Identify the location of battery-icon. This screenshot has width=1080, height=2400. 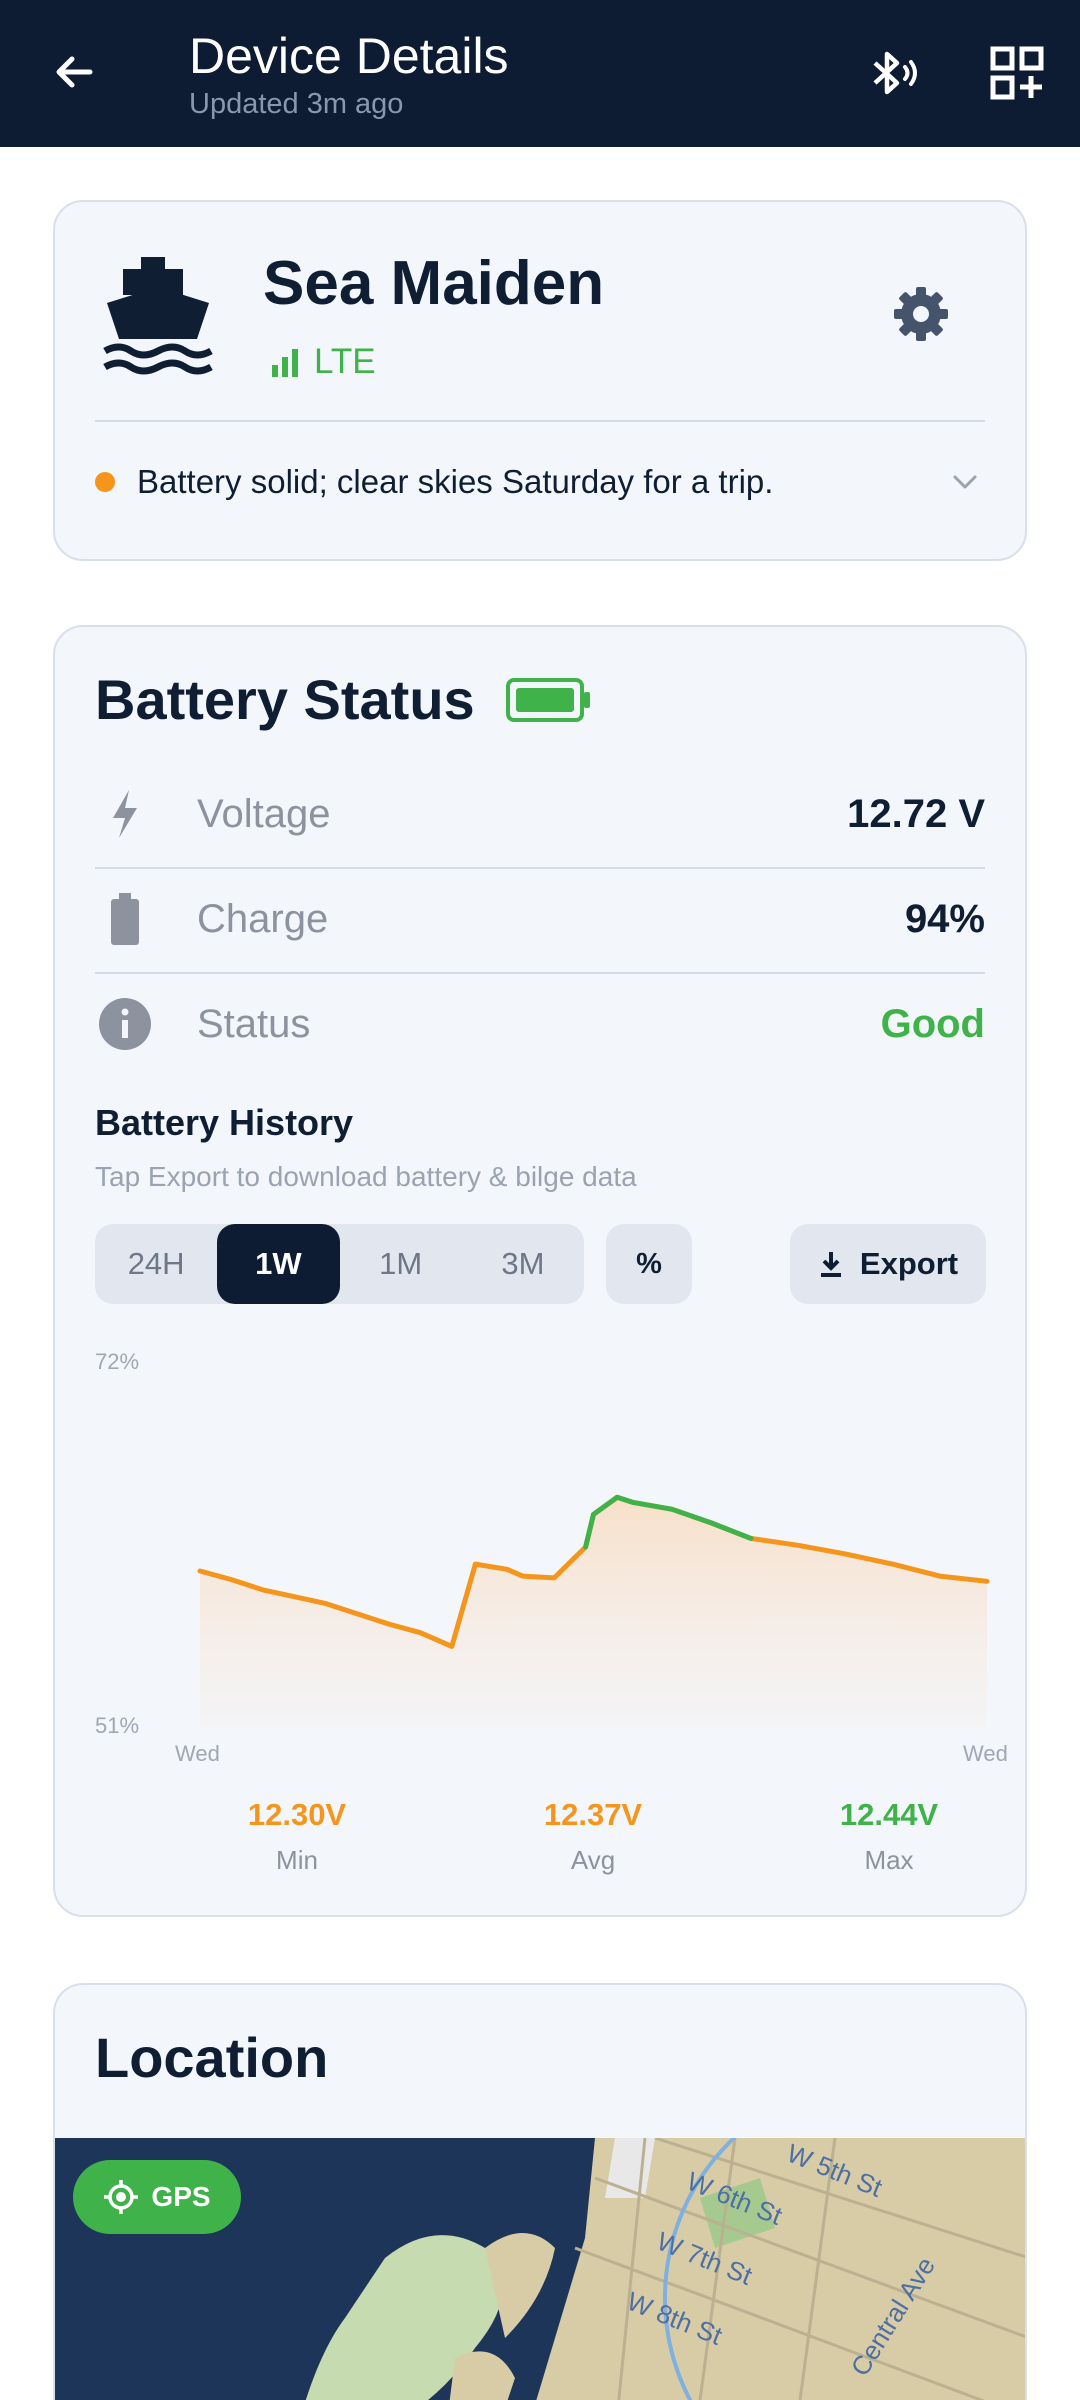
(125, 919).